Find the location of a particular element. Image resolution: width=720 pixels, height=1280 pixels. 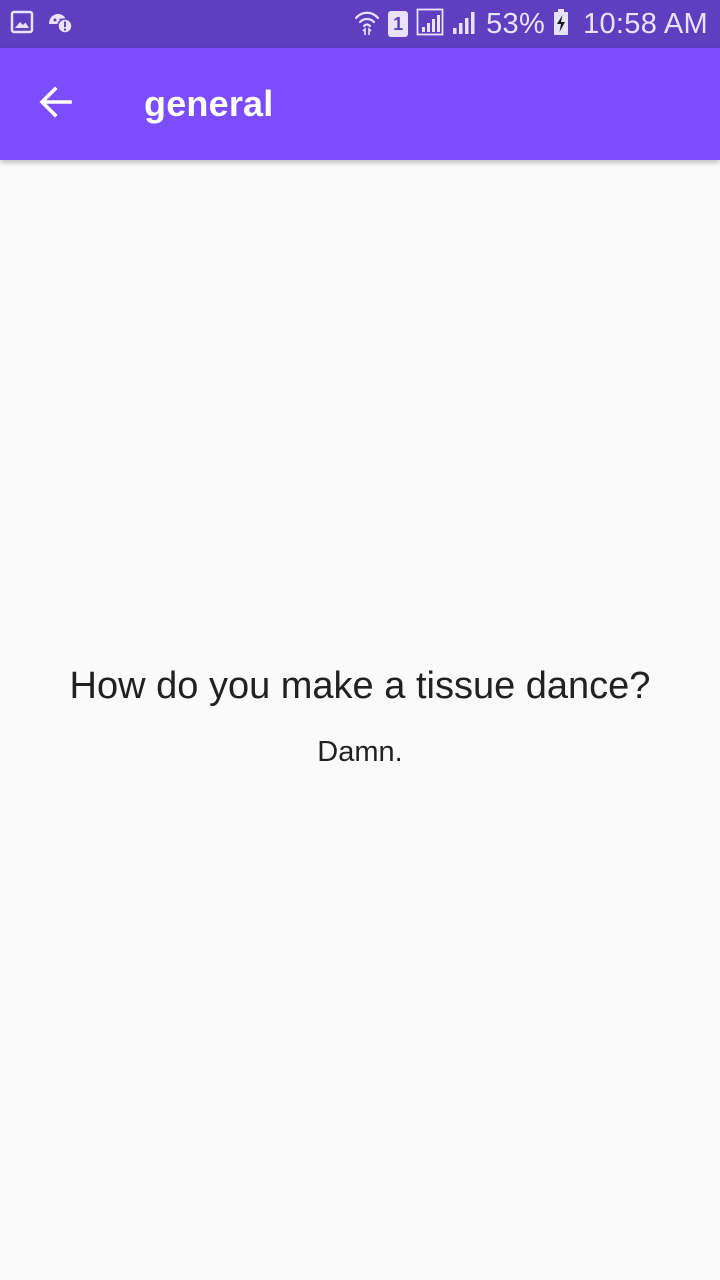

arrow-back-icon is located at coordinates (56, 104).